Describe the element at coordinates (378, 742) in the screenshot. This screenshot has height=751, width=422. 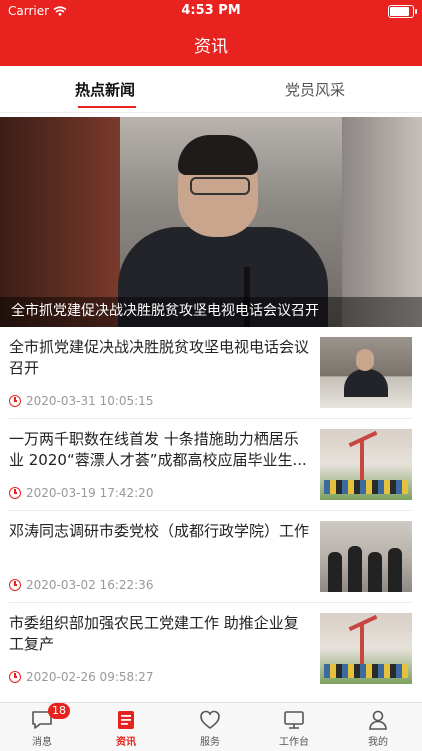
I see `tabbar-label: 我的` at that location.